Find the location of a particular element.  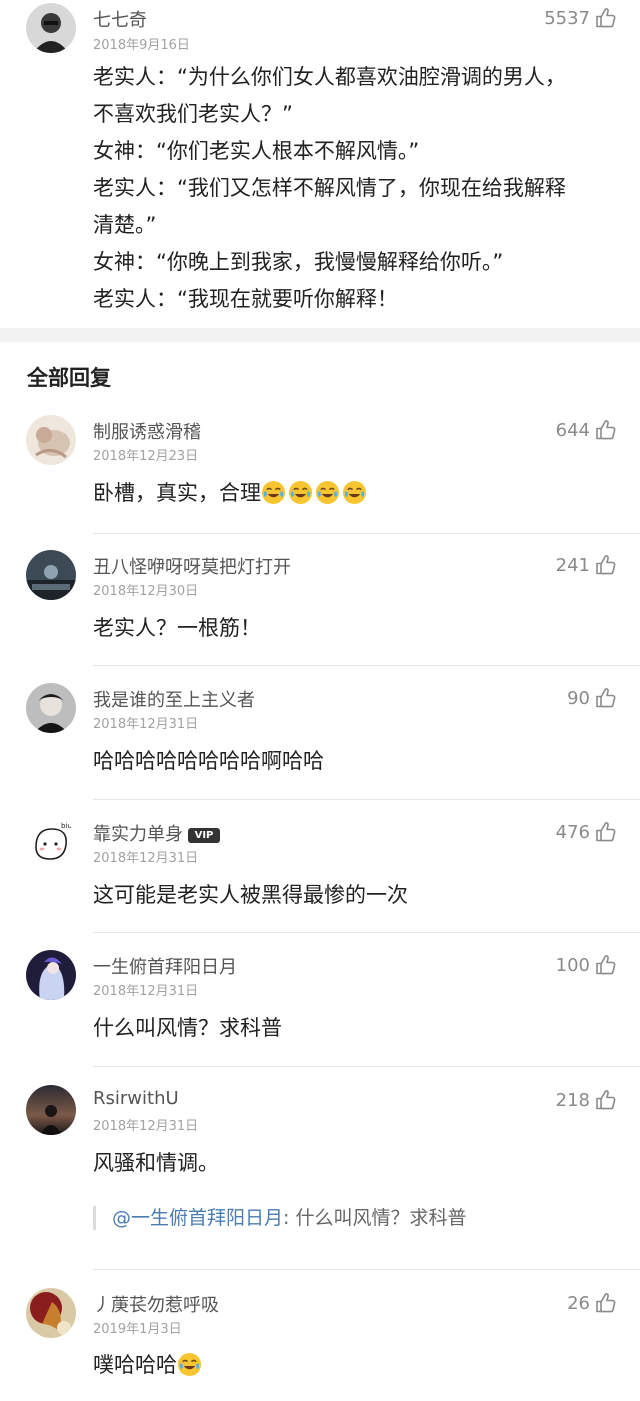

username: 丿菮苌勿惹呼吸 is located at coordinates (156, 1304).